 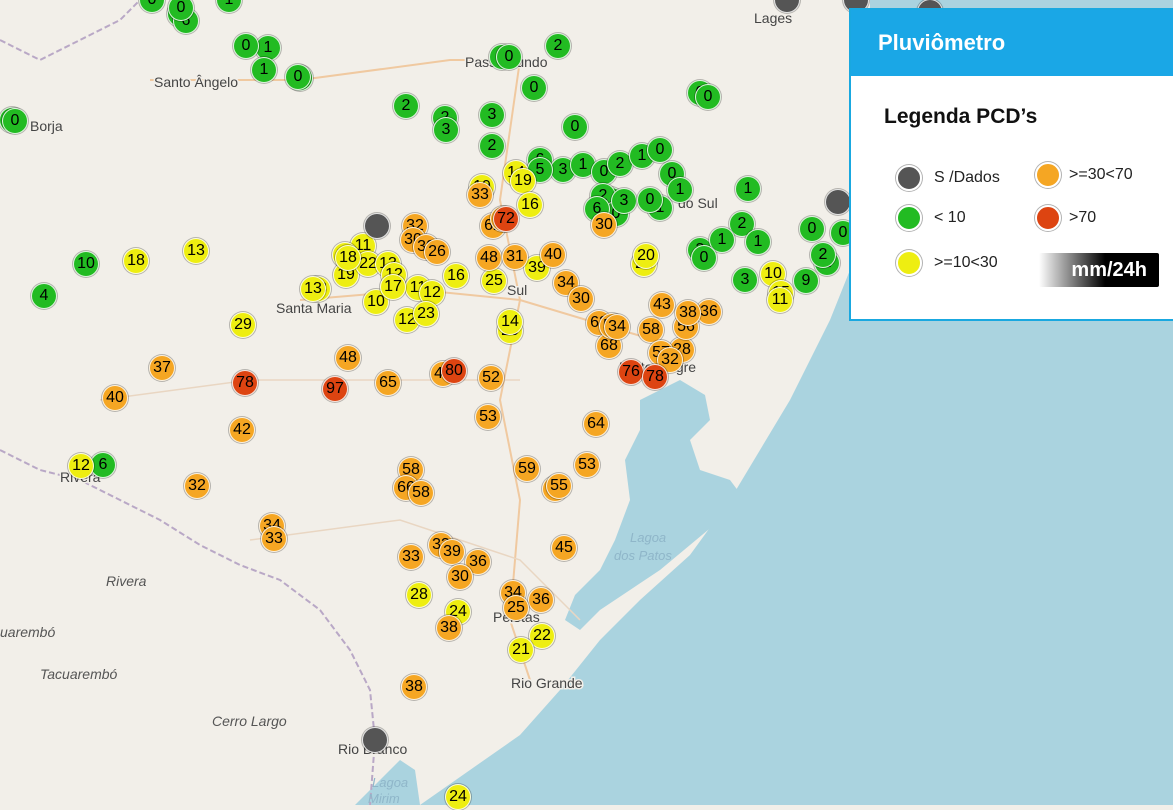 I want to click on station-marker: 20, so click(x=646, y=256).